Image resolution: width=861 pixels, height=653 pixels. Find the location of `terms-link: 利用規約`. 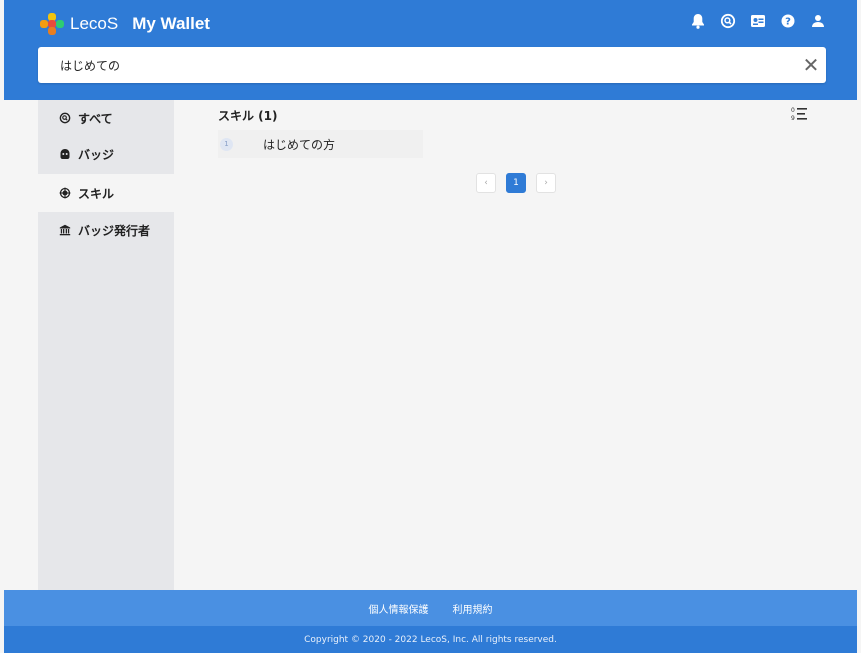

terms-link: 利用規約 is located at coordinates (473, 608).